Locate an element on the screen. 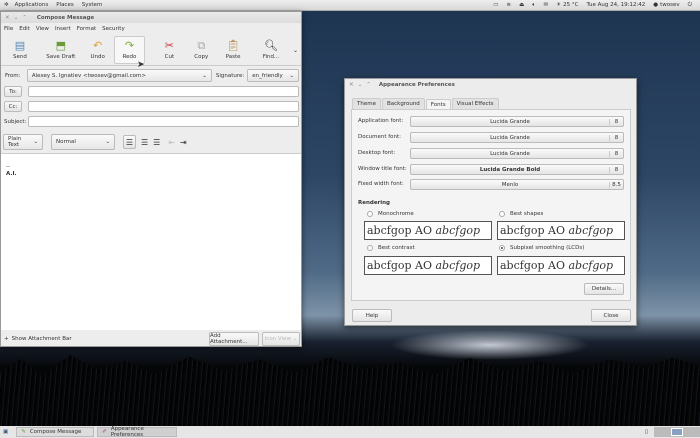 The width and height of the screenshot is (700, 438). desktop-font-label: Desktop font: is located at coordinates (377, 153).